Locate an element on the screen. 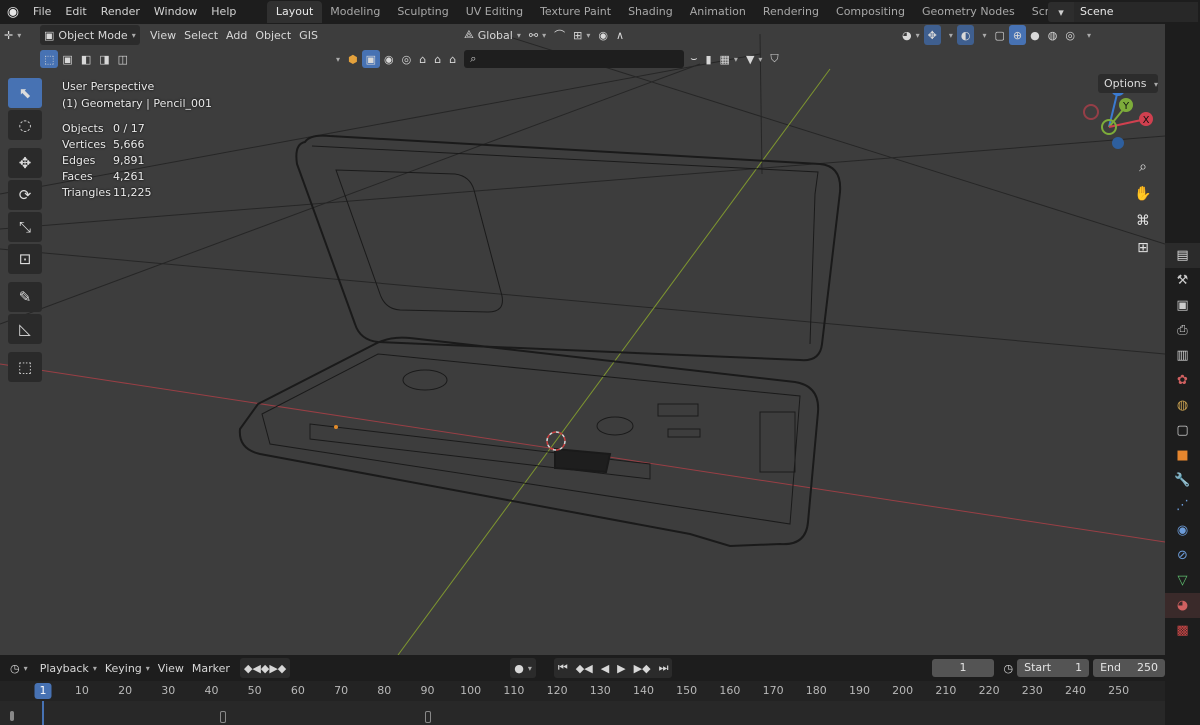 Image resolution: width=1200 pixels, height=725 pixels. shading-dropdown-icon: ▾ is located at coordinates (1087, 35).